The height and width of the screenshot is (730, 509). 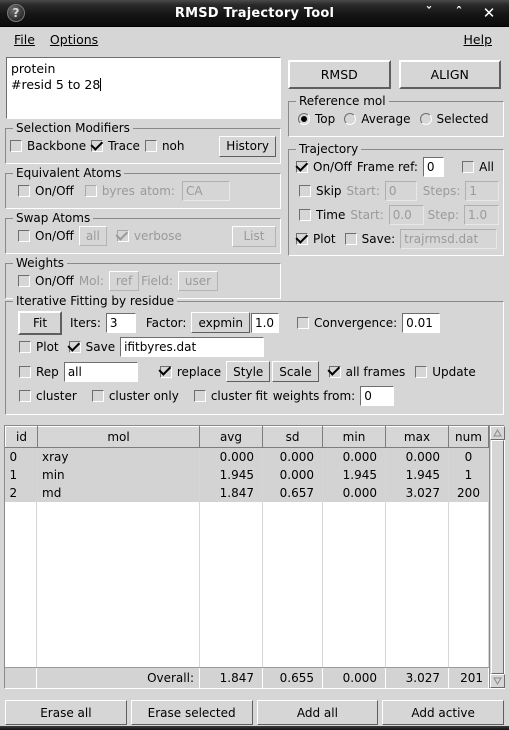 What do you see at coordinates (122, 236) in the screenshot?
I see `verbose-checkbox` at bounding box center [122, 236].